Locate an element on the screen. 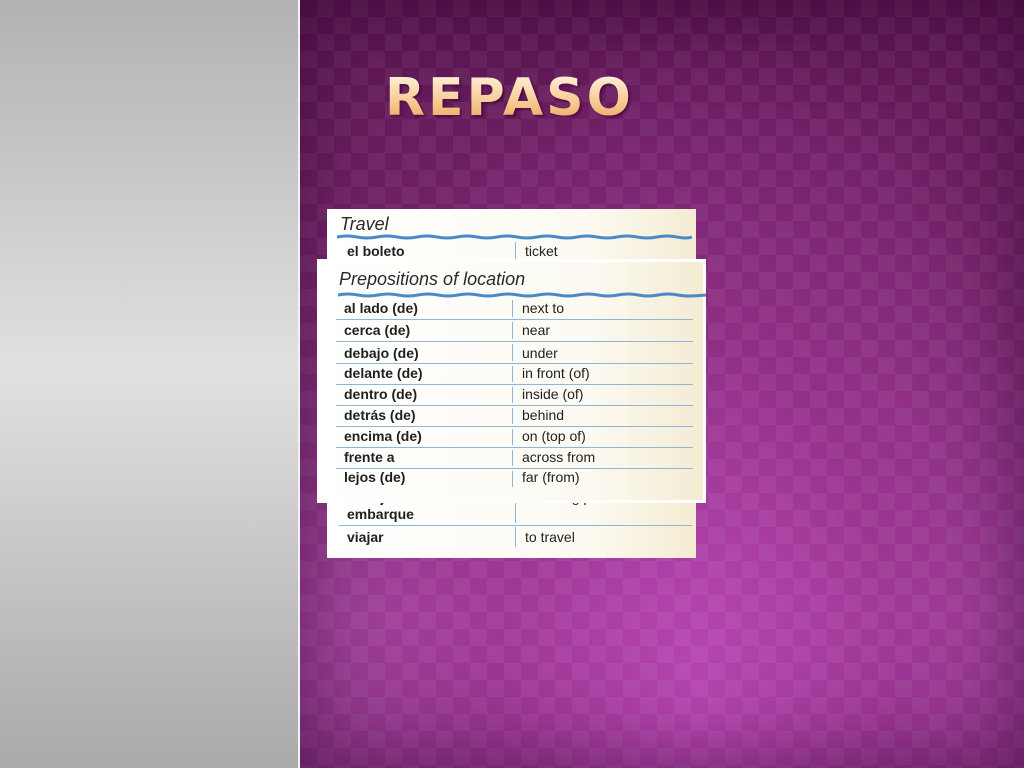 The width and height of the screenshot is (1024, 768). travel-row-spanish: el boleto is located at coordinates (376, 251).